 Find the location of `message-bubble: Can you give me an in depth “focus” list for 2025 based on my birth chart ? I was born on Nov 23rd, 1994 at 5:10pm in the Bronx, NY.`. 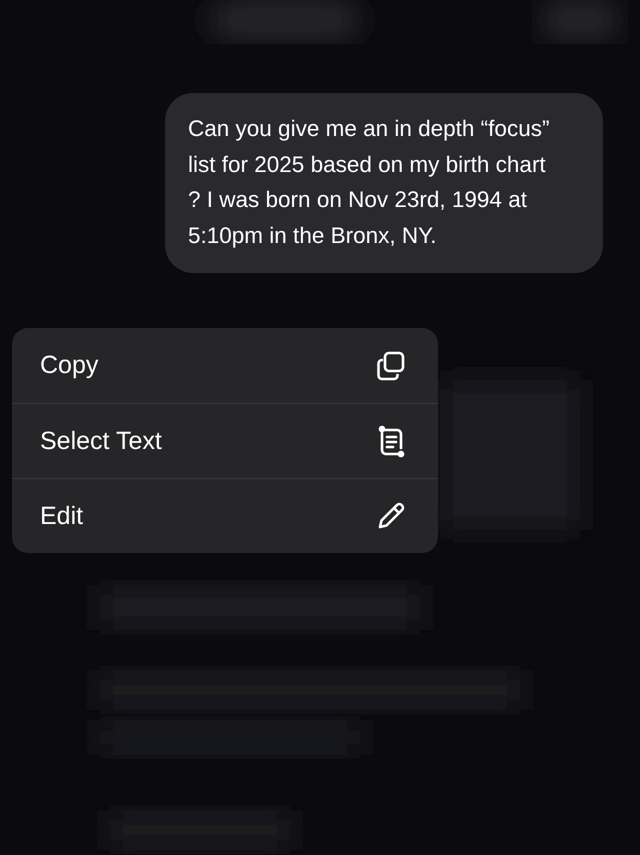

message-bubble: Can you give me an in depth “focus” list for 2025 based on my birth chart ? I was born on Nov 23rd, 1994 at 5:10pm in the Bronx, NY. is located at coordinates (384, 183).